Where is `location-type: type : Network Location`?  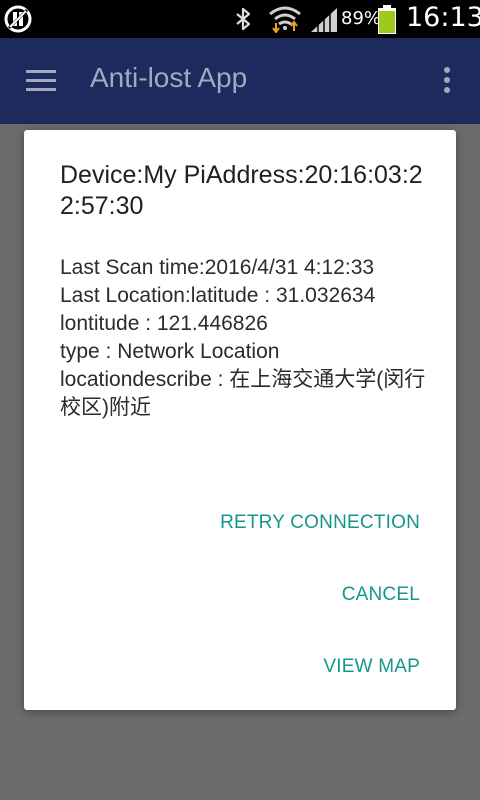
location-type: type : Network Location is located at coordinates (170, 351).